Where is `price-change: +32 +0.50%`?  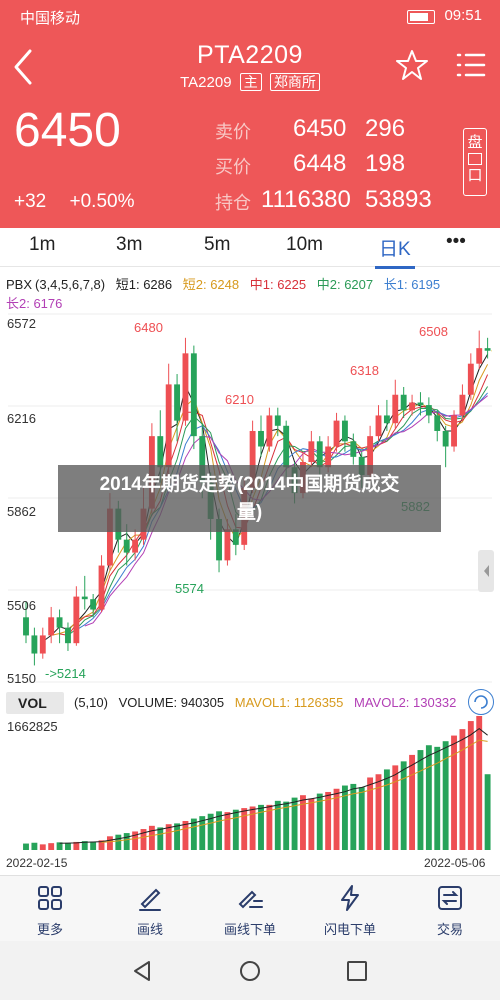
price-change: +32 +0.50% is located at coordinates (83, 202).